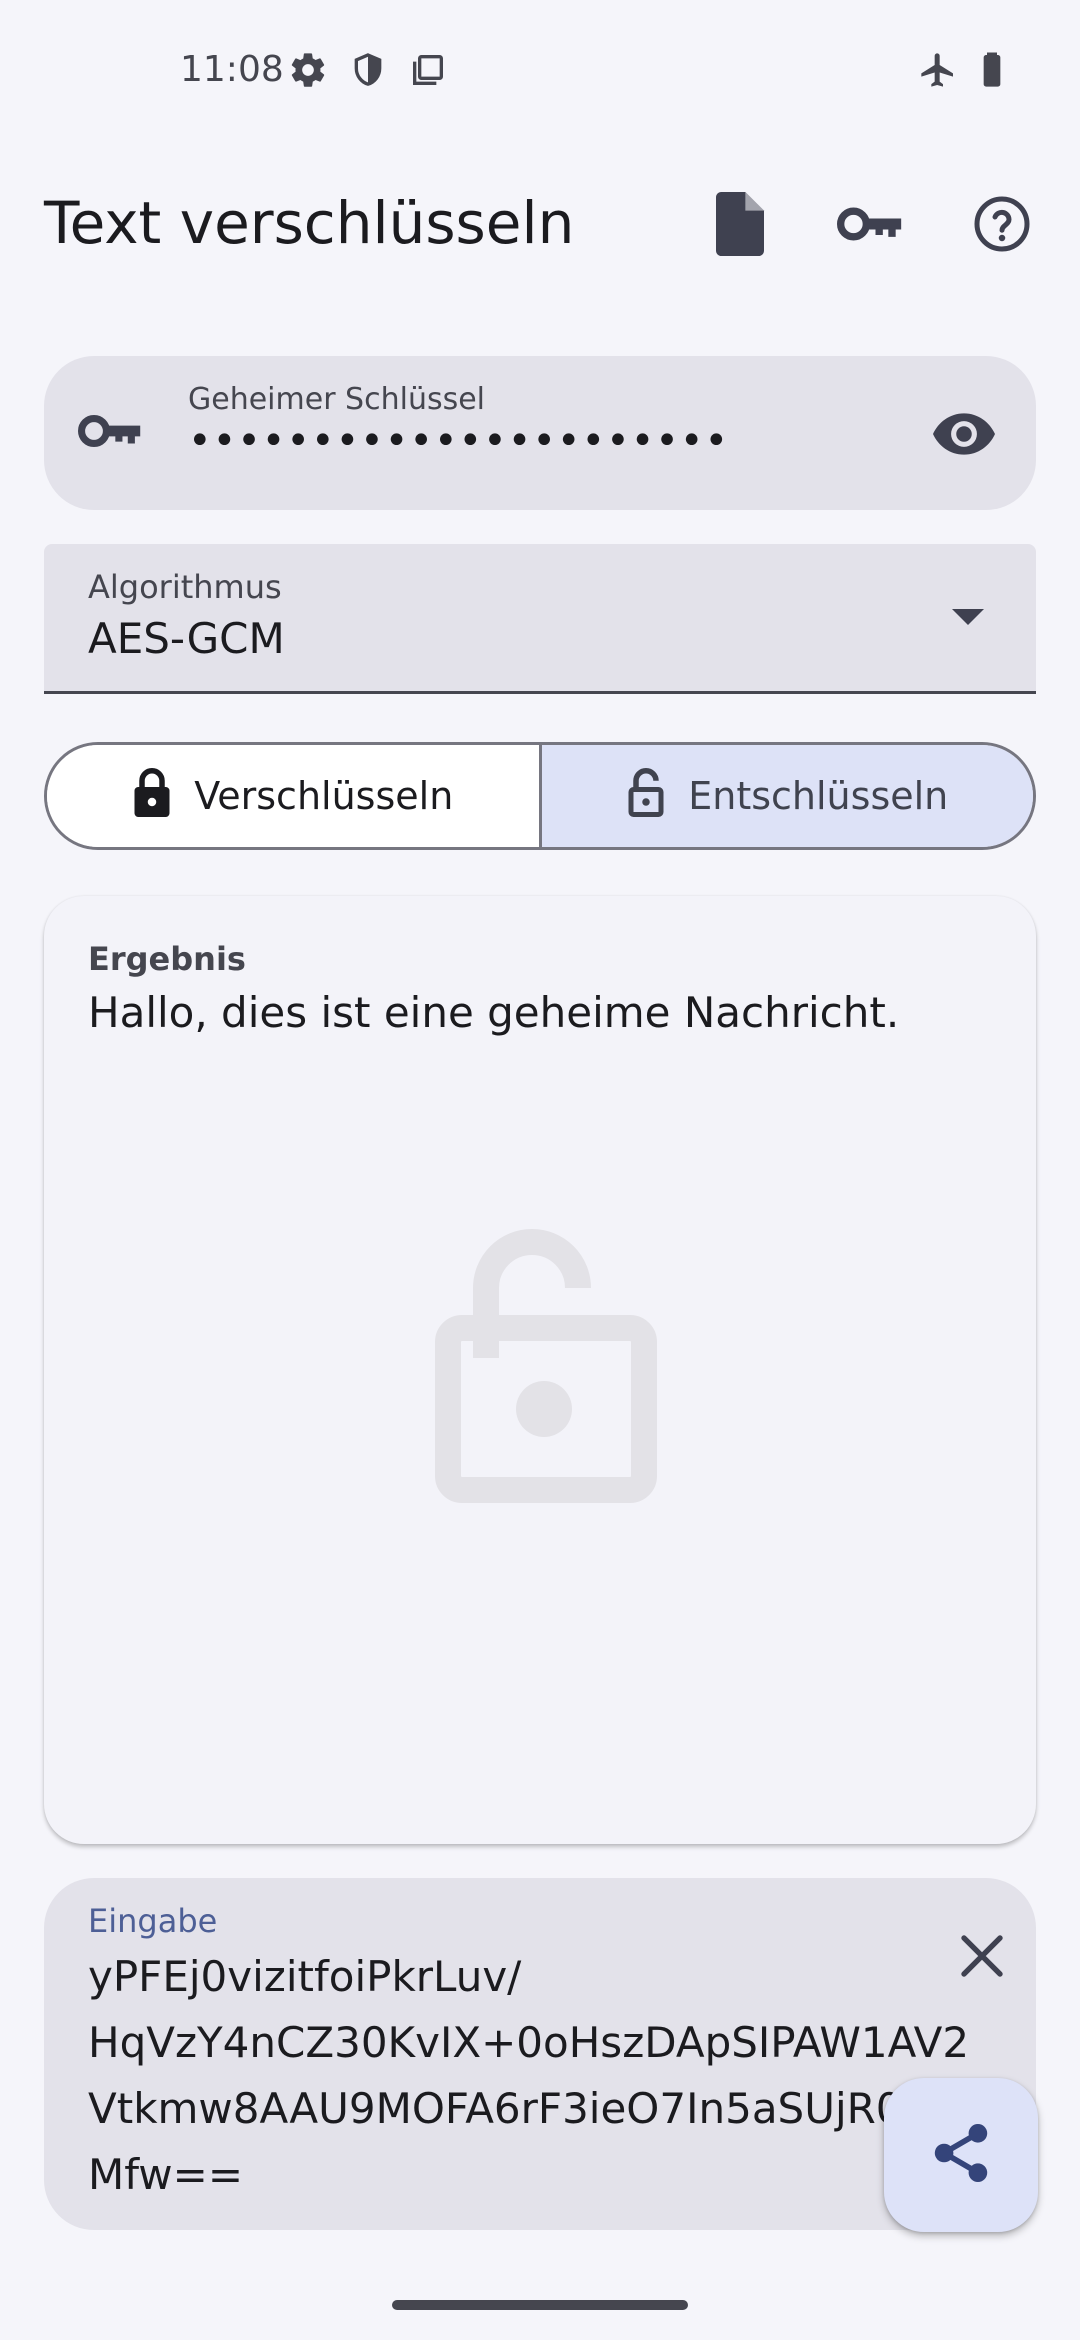 The image size is (1080, 2340). Describe the element at coordinates (493, 1012) in the screenshot. I see `result-text: Hallo, dies ist eine geheime Nachricht.` at that location.